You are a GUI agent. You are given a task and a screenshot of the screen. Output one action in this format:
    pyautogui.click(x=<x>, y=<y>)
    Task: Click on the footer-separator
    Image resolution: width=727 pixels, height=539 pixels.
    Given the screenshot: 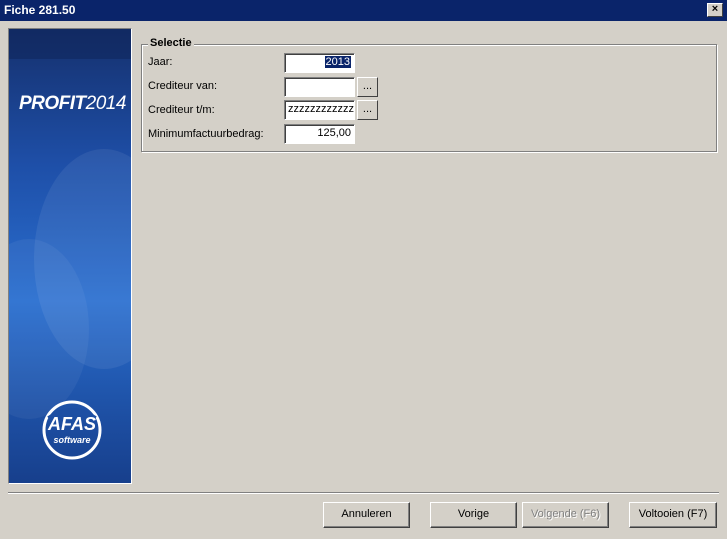 What is the action you would take?
    pyautogui.click(x=363, y=493)
    